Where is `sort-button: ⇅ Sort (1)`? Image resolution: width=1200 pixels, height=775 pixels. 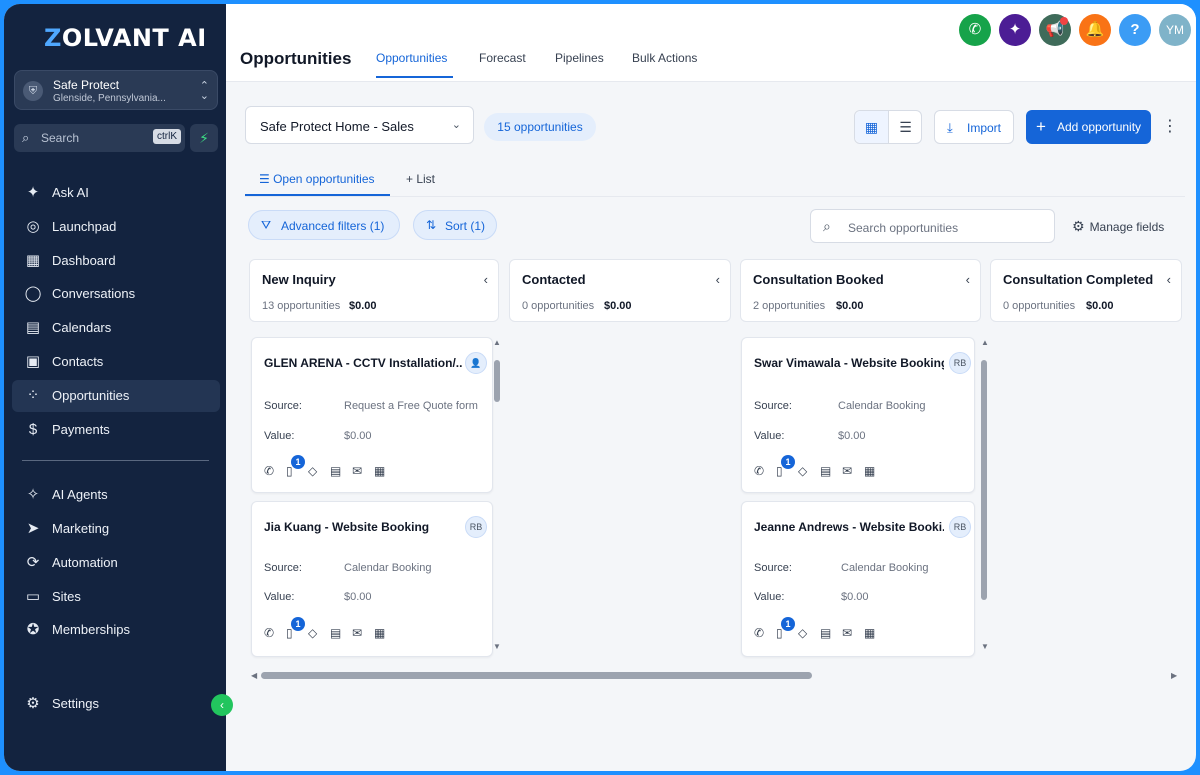
sort-button: ⇅ Sort (1) is located at coordinates (455, 225).